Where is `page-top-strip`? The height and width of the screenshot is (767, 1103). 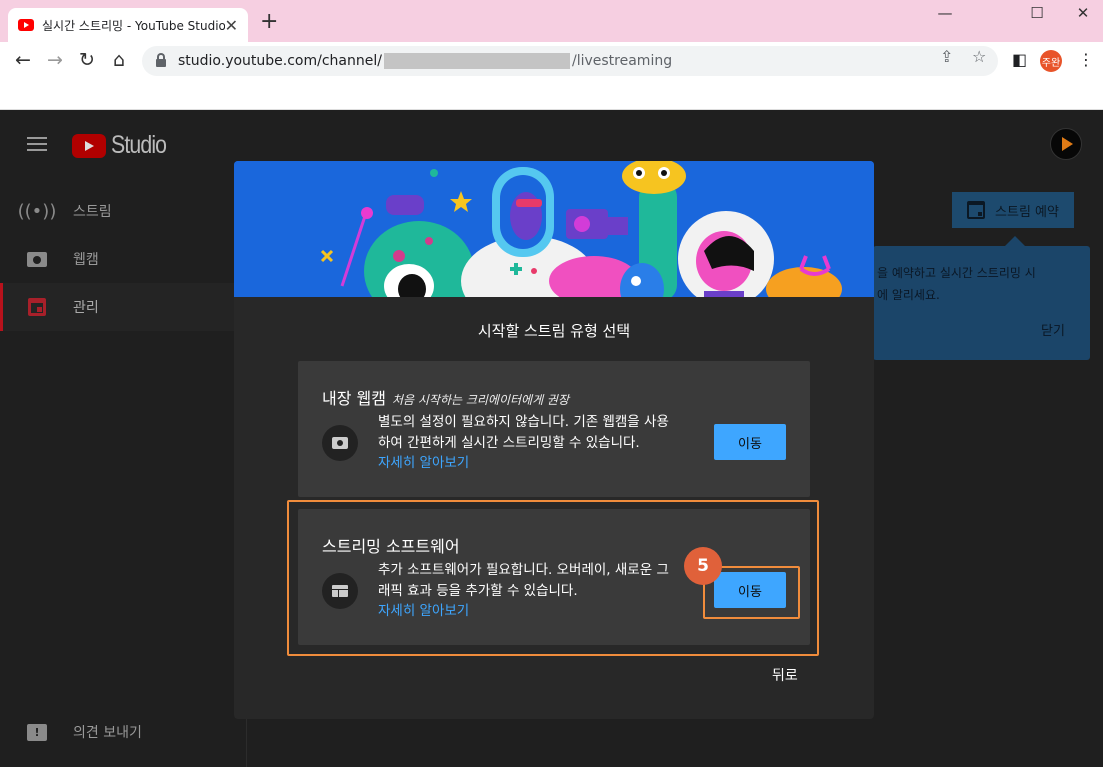
page-top-strip is located at coordinates (551, 95).